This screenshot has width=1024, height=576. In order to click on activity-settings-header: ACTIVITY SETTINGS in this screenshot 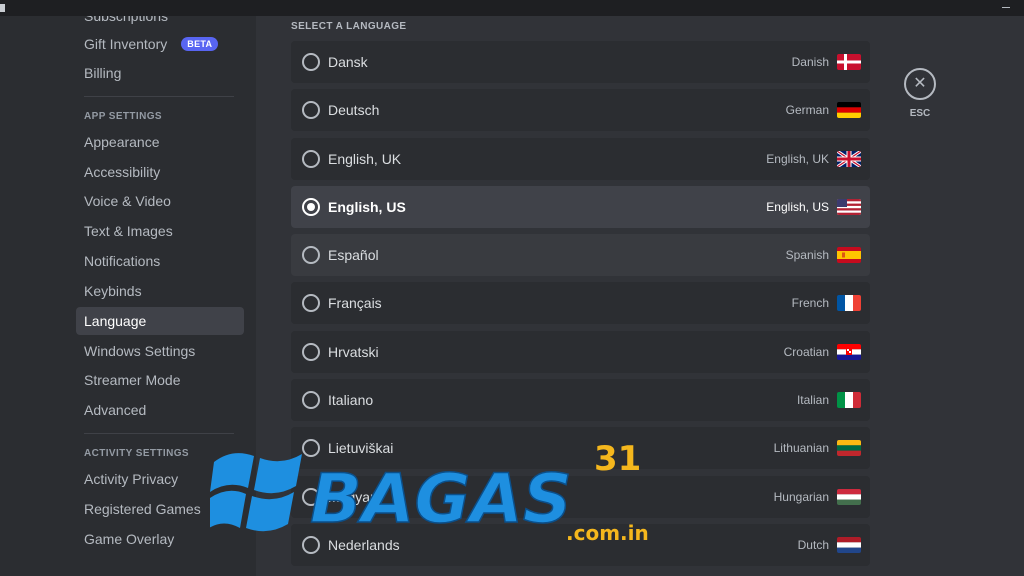, I will do `click(136, 453)`.